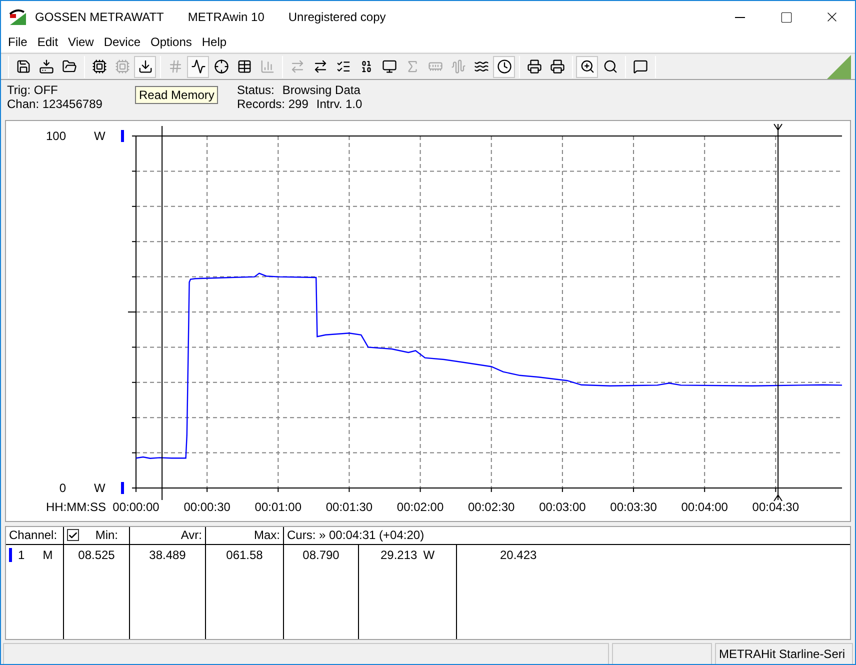  What do you see at coordinates (518, 555) in the screenshot?
I see `table-cell: 20.423` at bounding box center [518, 555].